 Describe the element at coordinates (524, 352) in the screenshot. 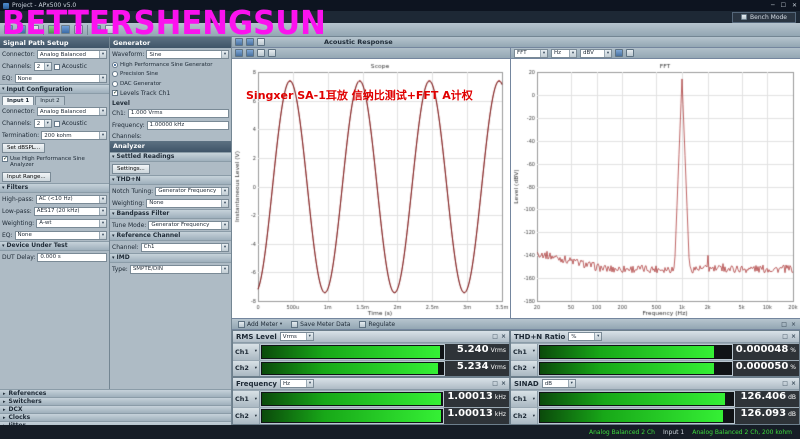

I see `thdn-ch1-select: Ch1 ▾` at that location.